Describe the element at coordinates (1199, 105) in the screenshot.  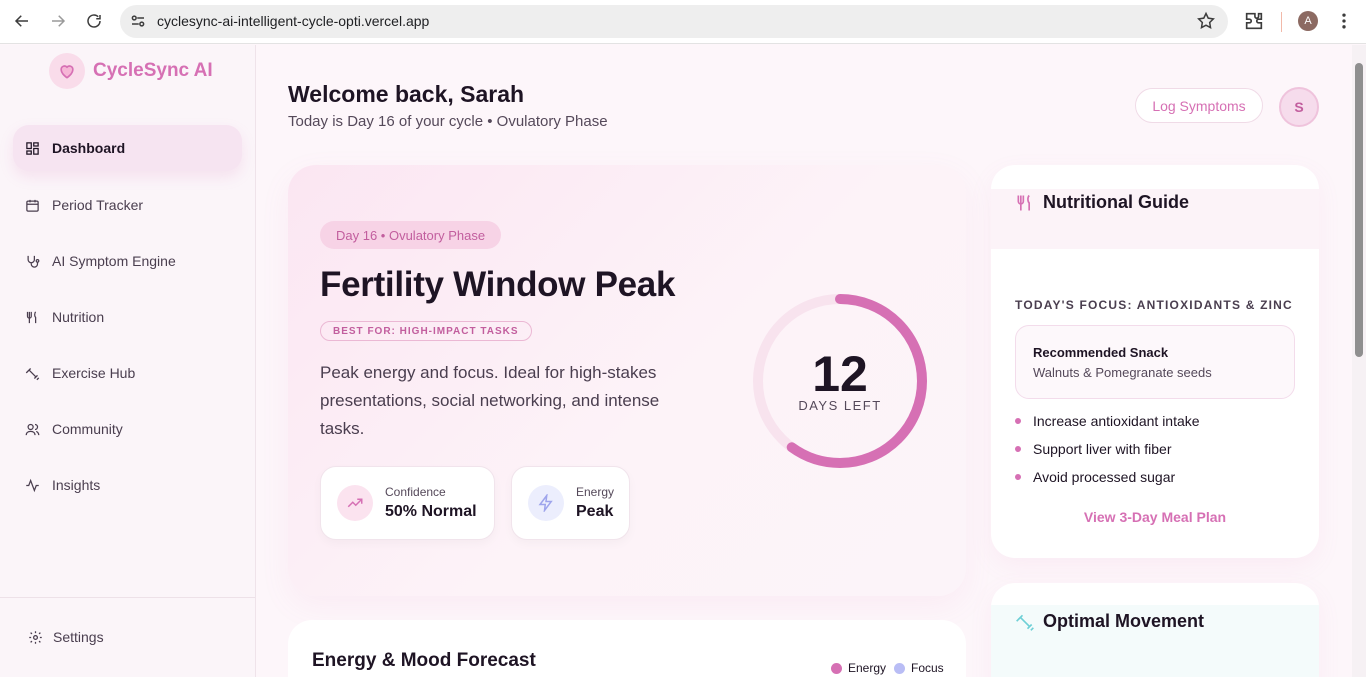
I see `log-symptoms-button: Log Symptoms` at that location.